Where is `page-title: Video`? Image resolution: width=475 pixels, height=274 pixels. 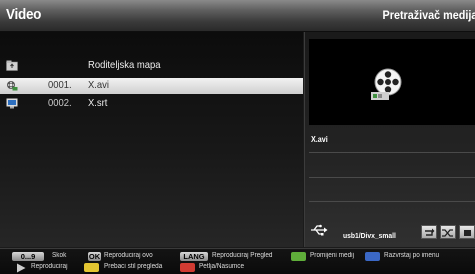
page-title: Video is located at coordinates (24, 14).